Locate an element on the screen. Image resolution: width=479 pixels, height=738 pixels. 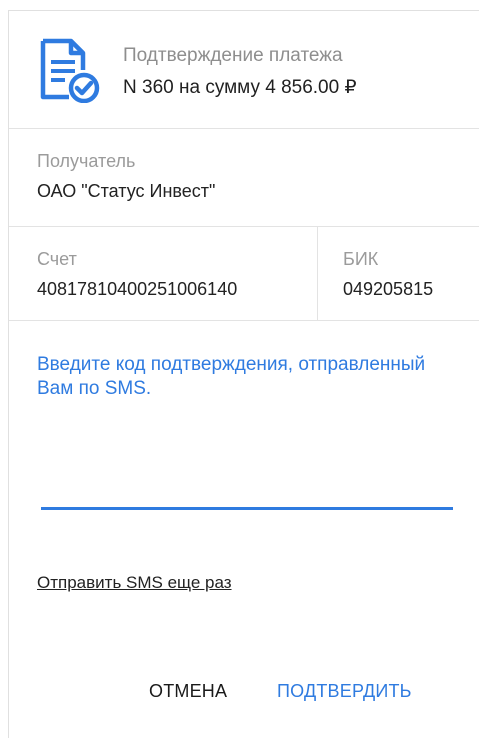
document-check-icon is located at coordinates (70, 70).